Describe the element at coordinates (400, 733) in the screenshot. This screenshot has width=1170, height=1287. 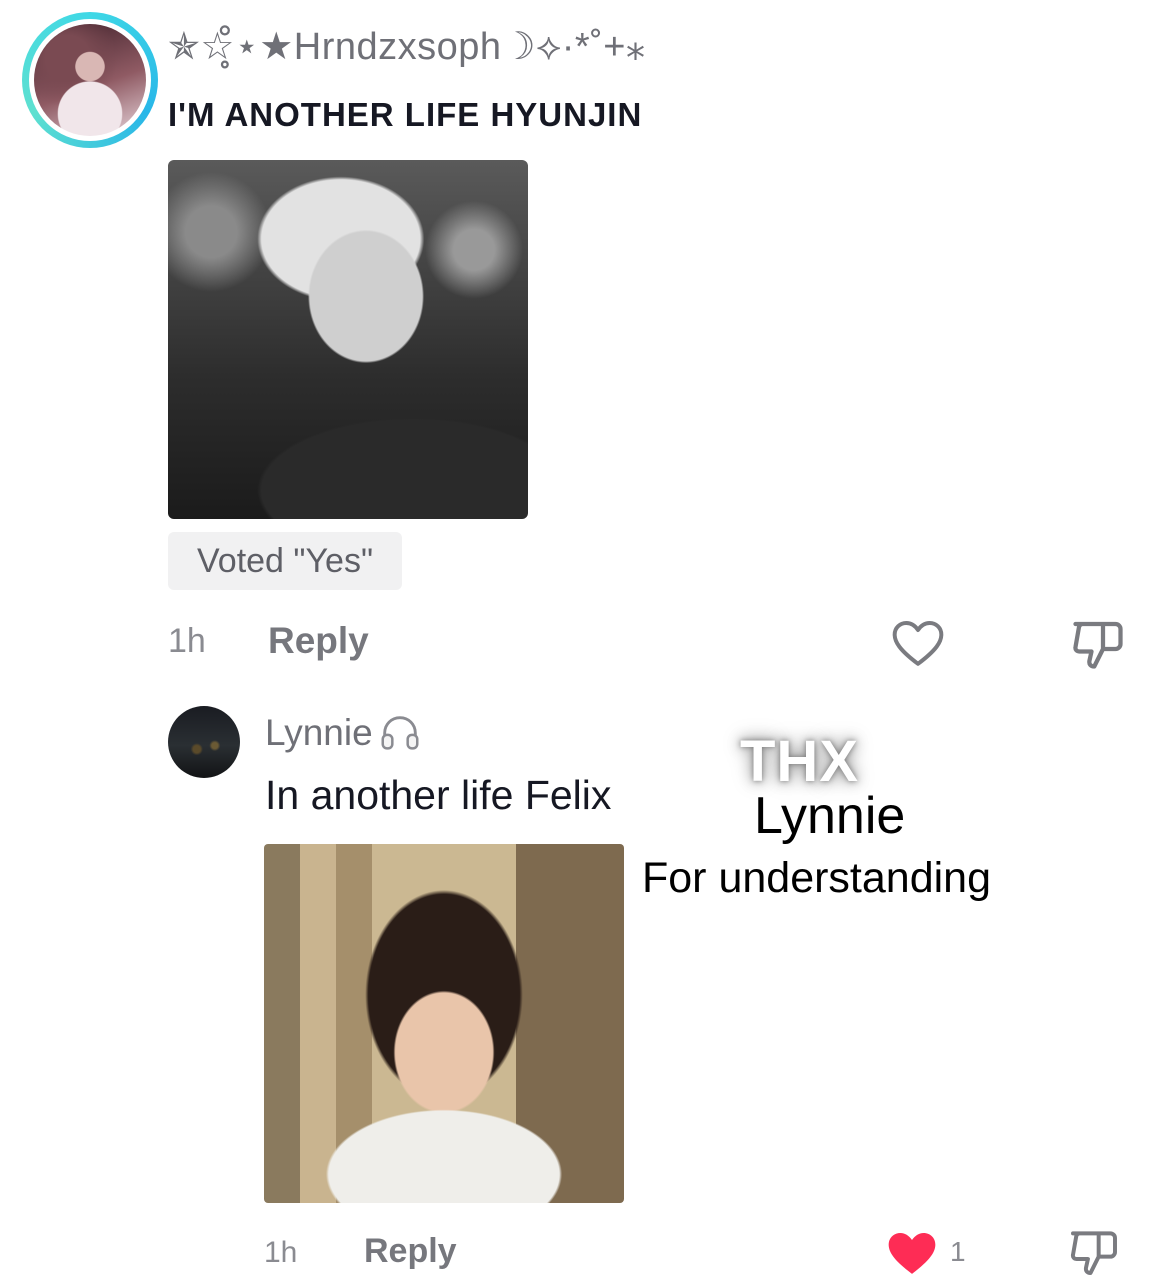
I see `headphones-icon` at that location.